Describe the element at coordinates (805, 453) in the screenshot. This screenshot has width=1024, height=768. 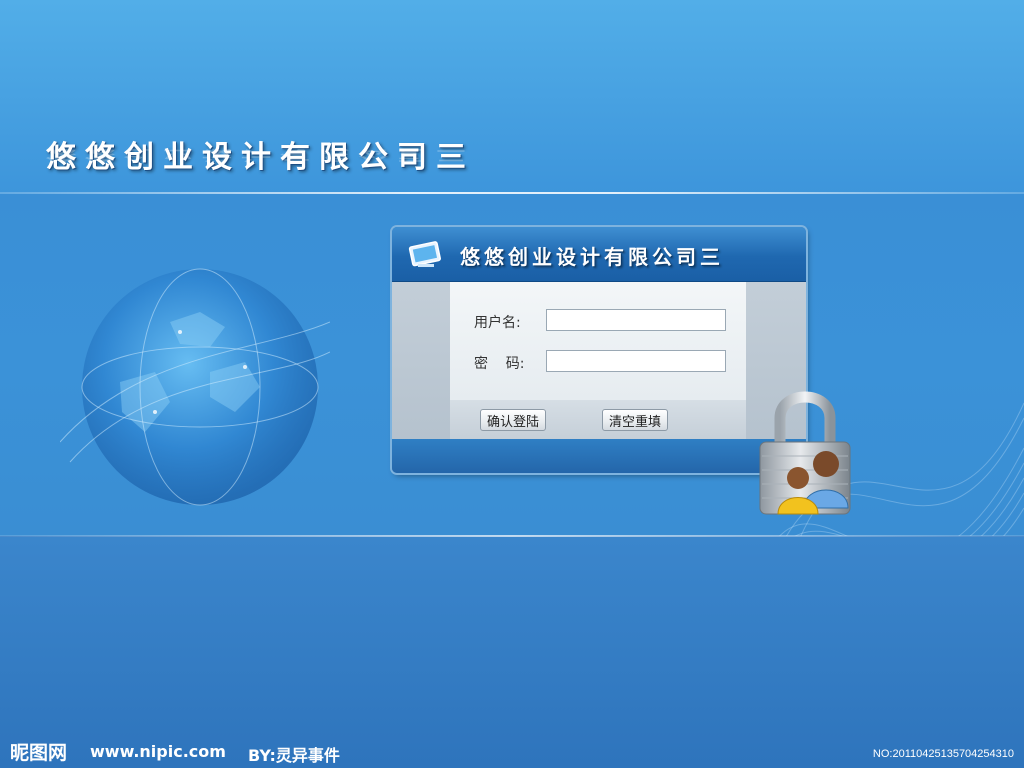
I see `padlock-users-icon` at that location.